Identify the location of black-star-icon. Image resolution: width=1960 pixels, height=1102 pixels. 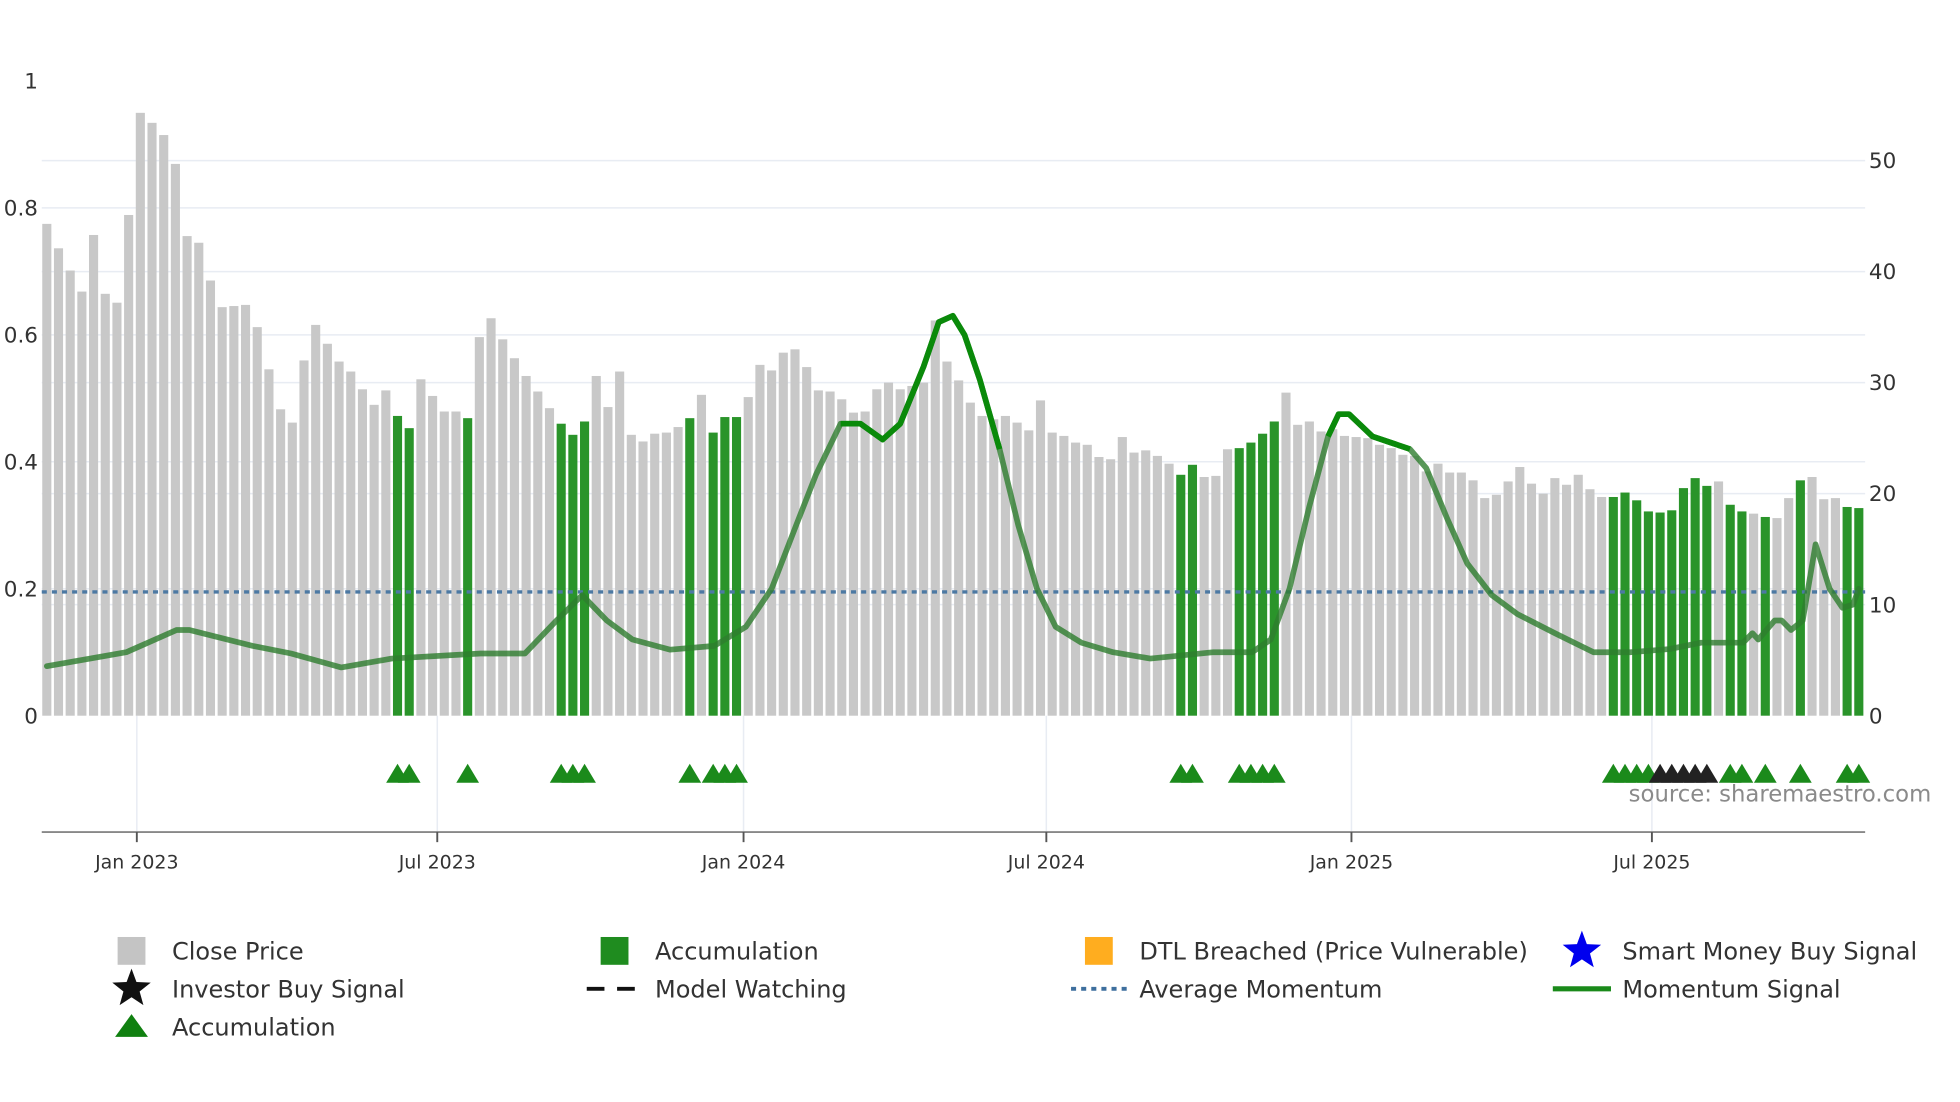
(131, 987).